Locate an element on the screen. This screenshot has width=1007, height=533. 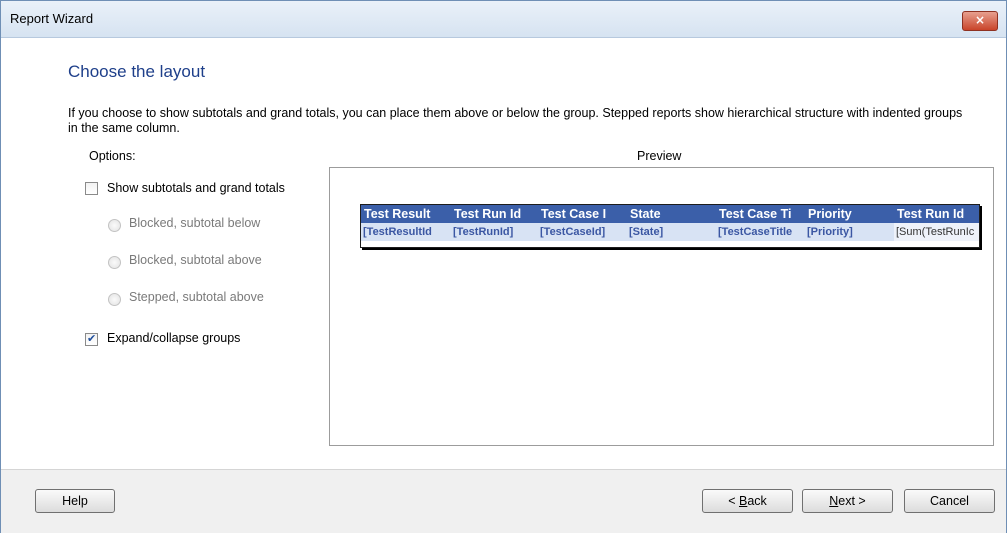
radio-label-blocked-below: Blocked, subtotal below is located at coordinates (194, 223).